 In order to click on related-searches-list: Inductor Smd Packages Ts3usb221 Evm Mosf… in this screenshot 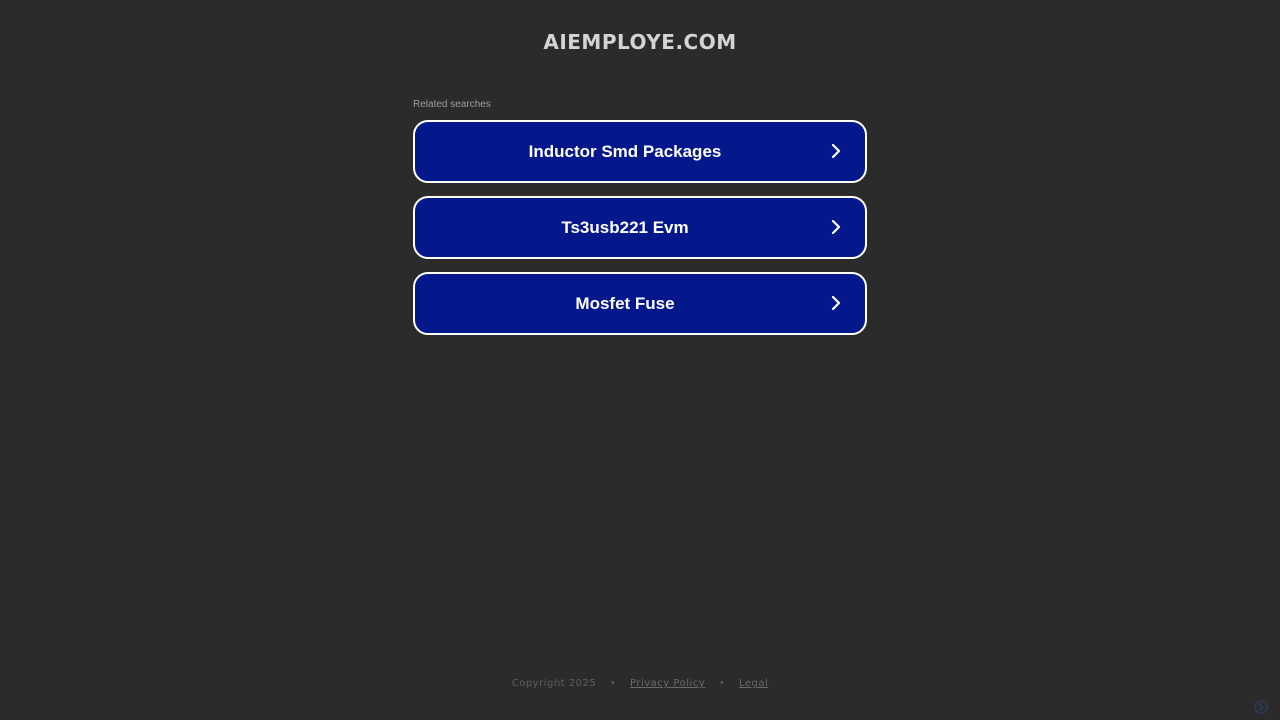, I will do `click(640, 234)`.